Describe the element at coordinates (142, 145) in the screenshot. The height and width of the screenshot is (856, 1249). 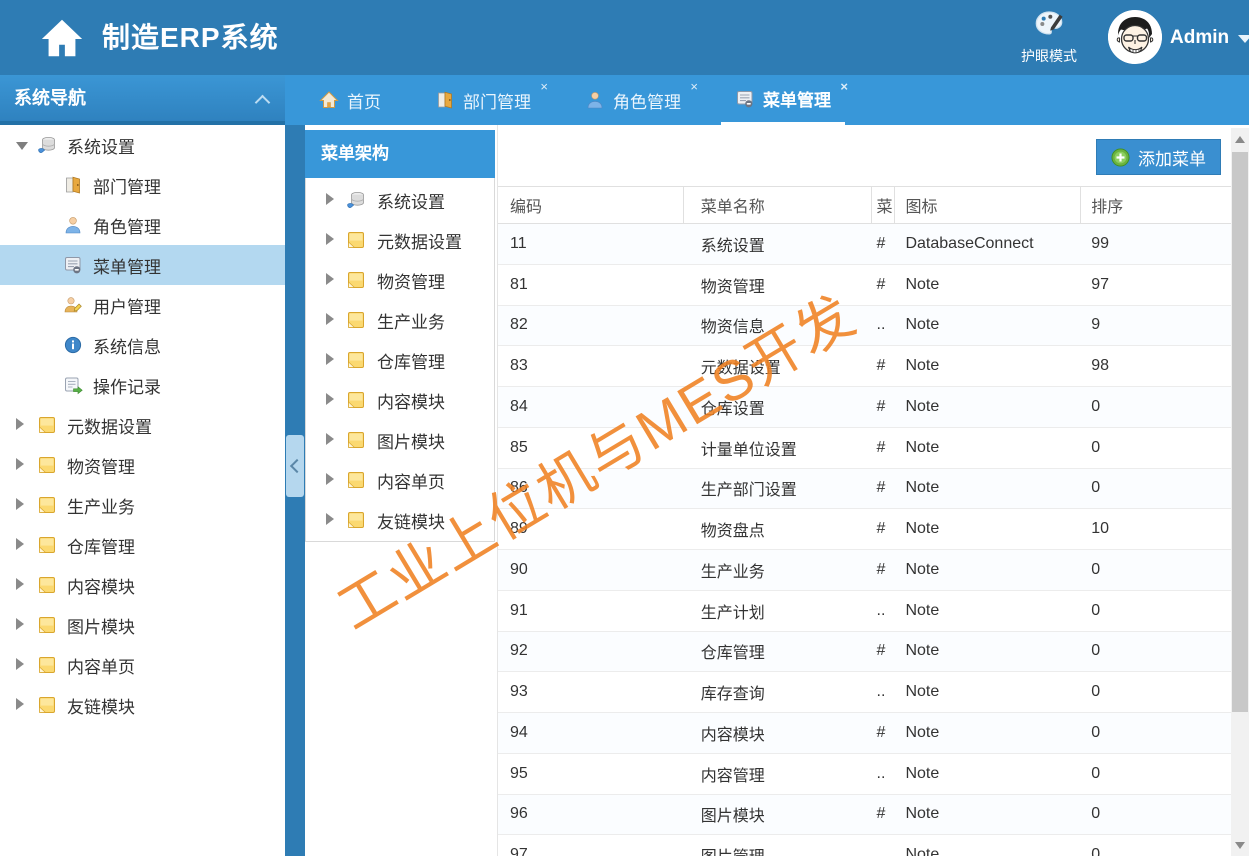
I see `sidebar-item-系统设置: 系统设置` at that location.